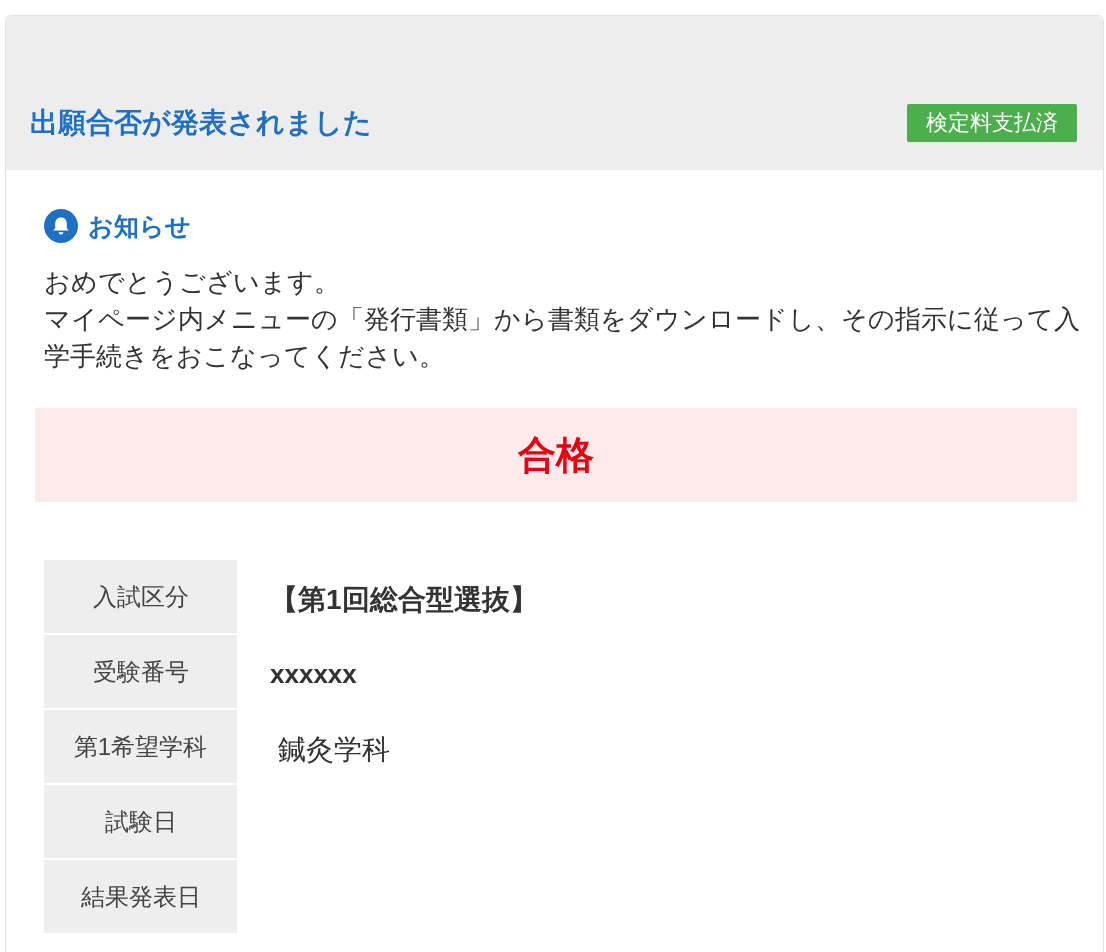  Describe the element at coordinates (140, 596) in the screenshot. I see `label-cell: 入試区分` at that location.